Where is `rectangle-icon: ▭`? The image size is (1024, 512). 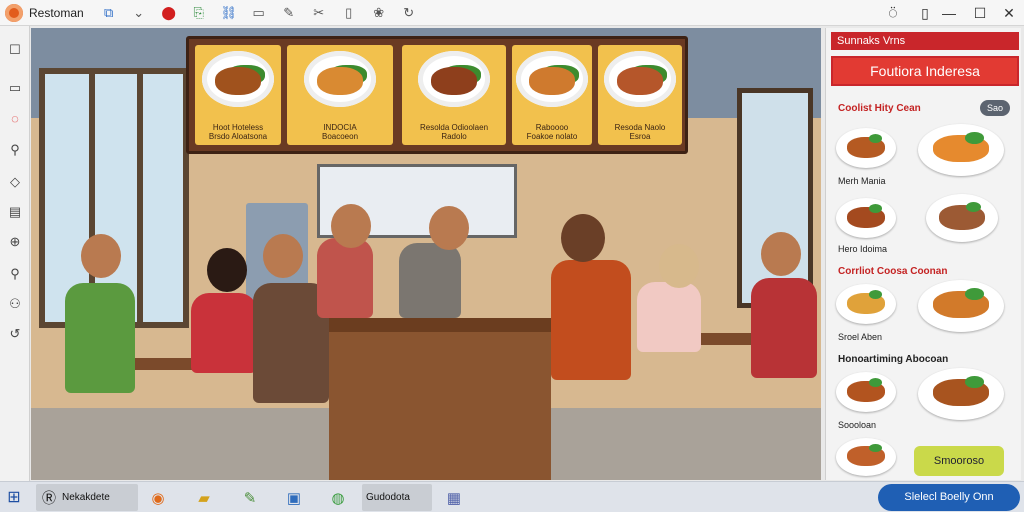
rectangle-icon: ▭ is located at coordinates (15, 88).